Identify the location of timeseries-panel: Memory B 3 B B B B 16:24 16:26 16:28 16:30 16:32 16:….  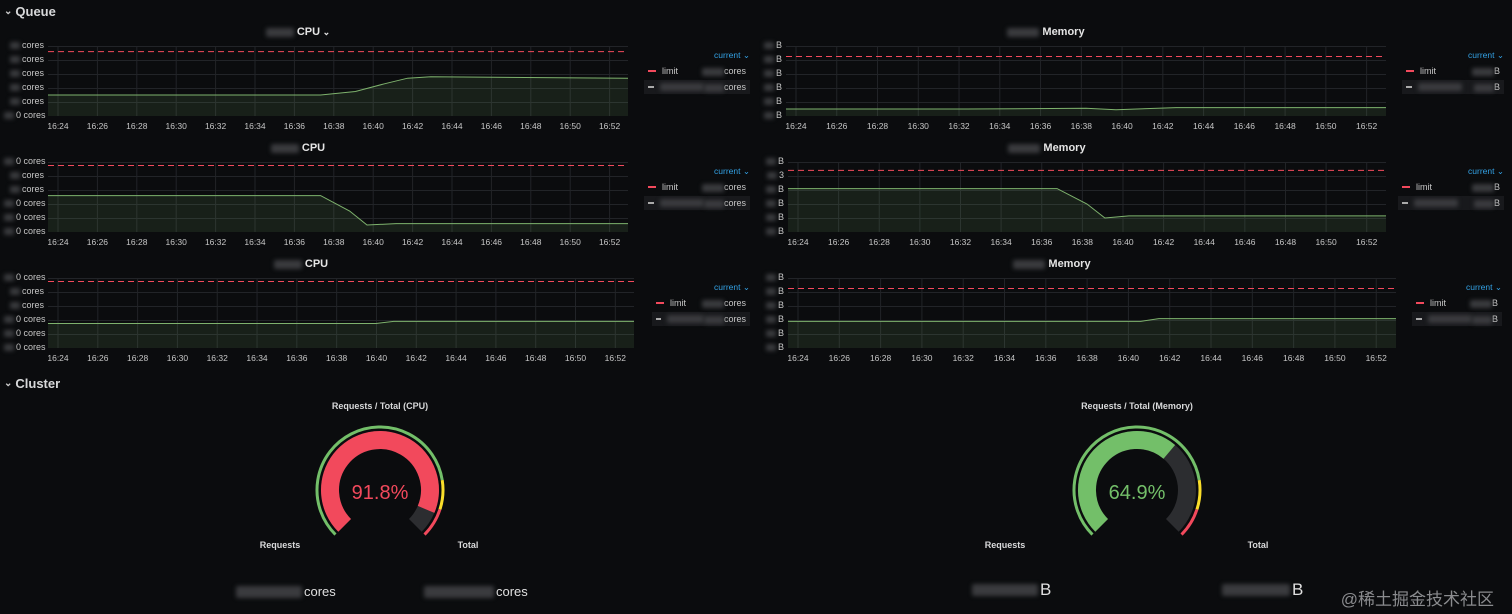
(1136, 196).